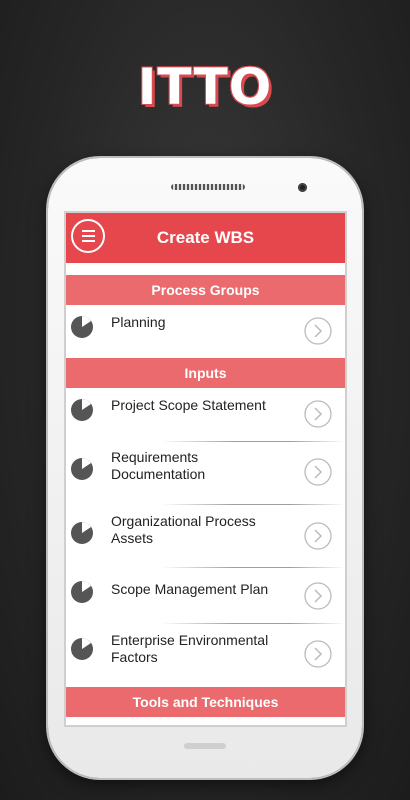  Describe the element at coordinates (205, 87) in the screenshot. I see `app-banner-title: ITTO` at that location.